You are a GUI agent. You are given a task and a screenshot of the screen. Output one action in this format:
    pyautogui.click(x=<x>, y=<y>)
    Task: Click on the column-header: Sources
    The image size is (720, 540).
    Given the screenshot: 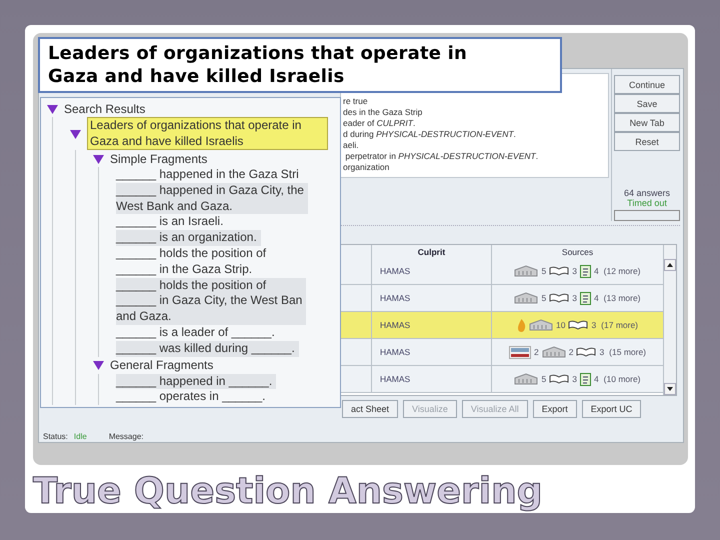 What is the action you would take?
    pyautogui.click(x=577, y=251)
    